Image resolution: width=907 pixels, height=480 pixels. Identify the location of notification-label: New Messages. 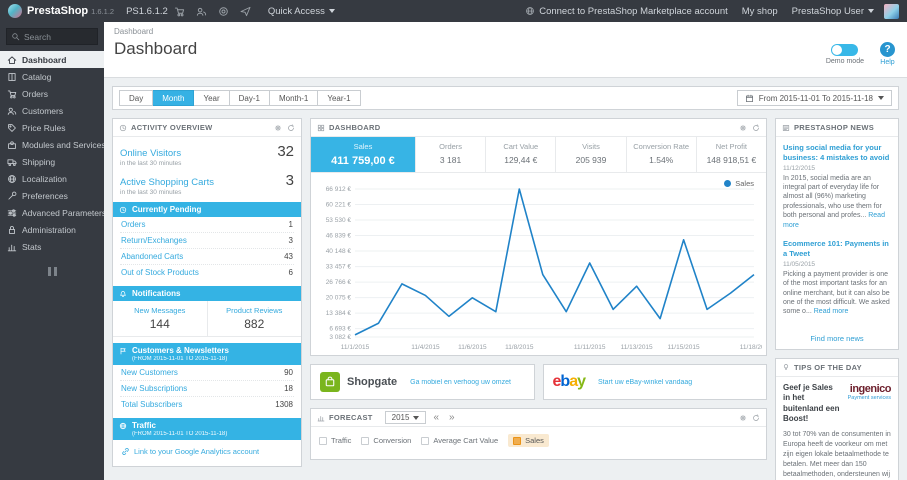
(160, 310).